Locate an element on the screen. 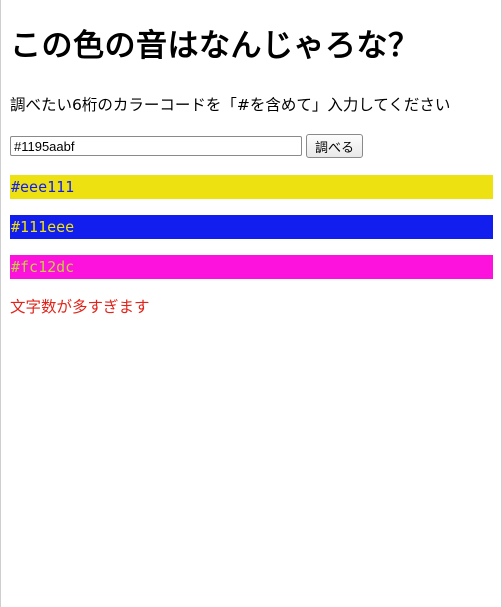 The height and width of the screenshot is (607, 502). color-code-input is located at coordinates (156, 146).